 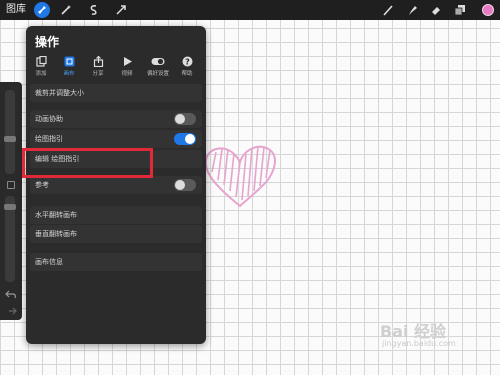 What do you see at coordinates (10, 132) in the screenshot?
I see `brush-size-slider` at bounding box center [10, 132].